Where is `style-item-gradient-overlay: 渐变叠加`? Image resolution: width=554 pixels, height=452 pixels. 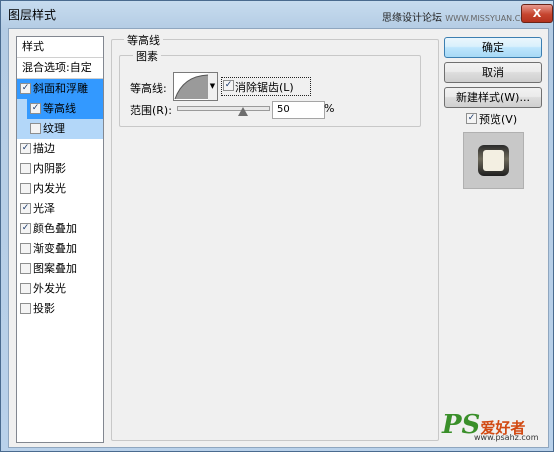
style-item-gradient-overlay: 渐变叠加 is located at coordinates (60, 249).